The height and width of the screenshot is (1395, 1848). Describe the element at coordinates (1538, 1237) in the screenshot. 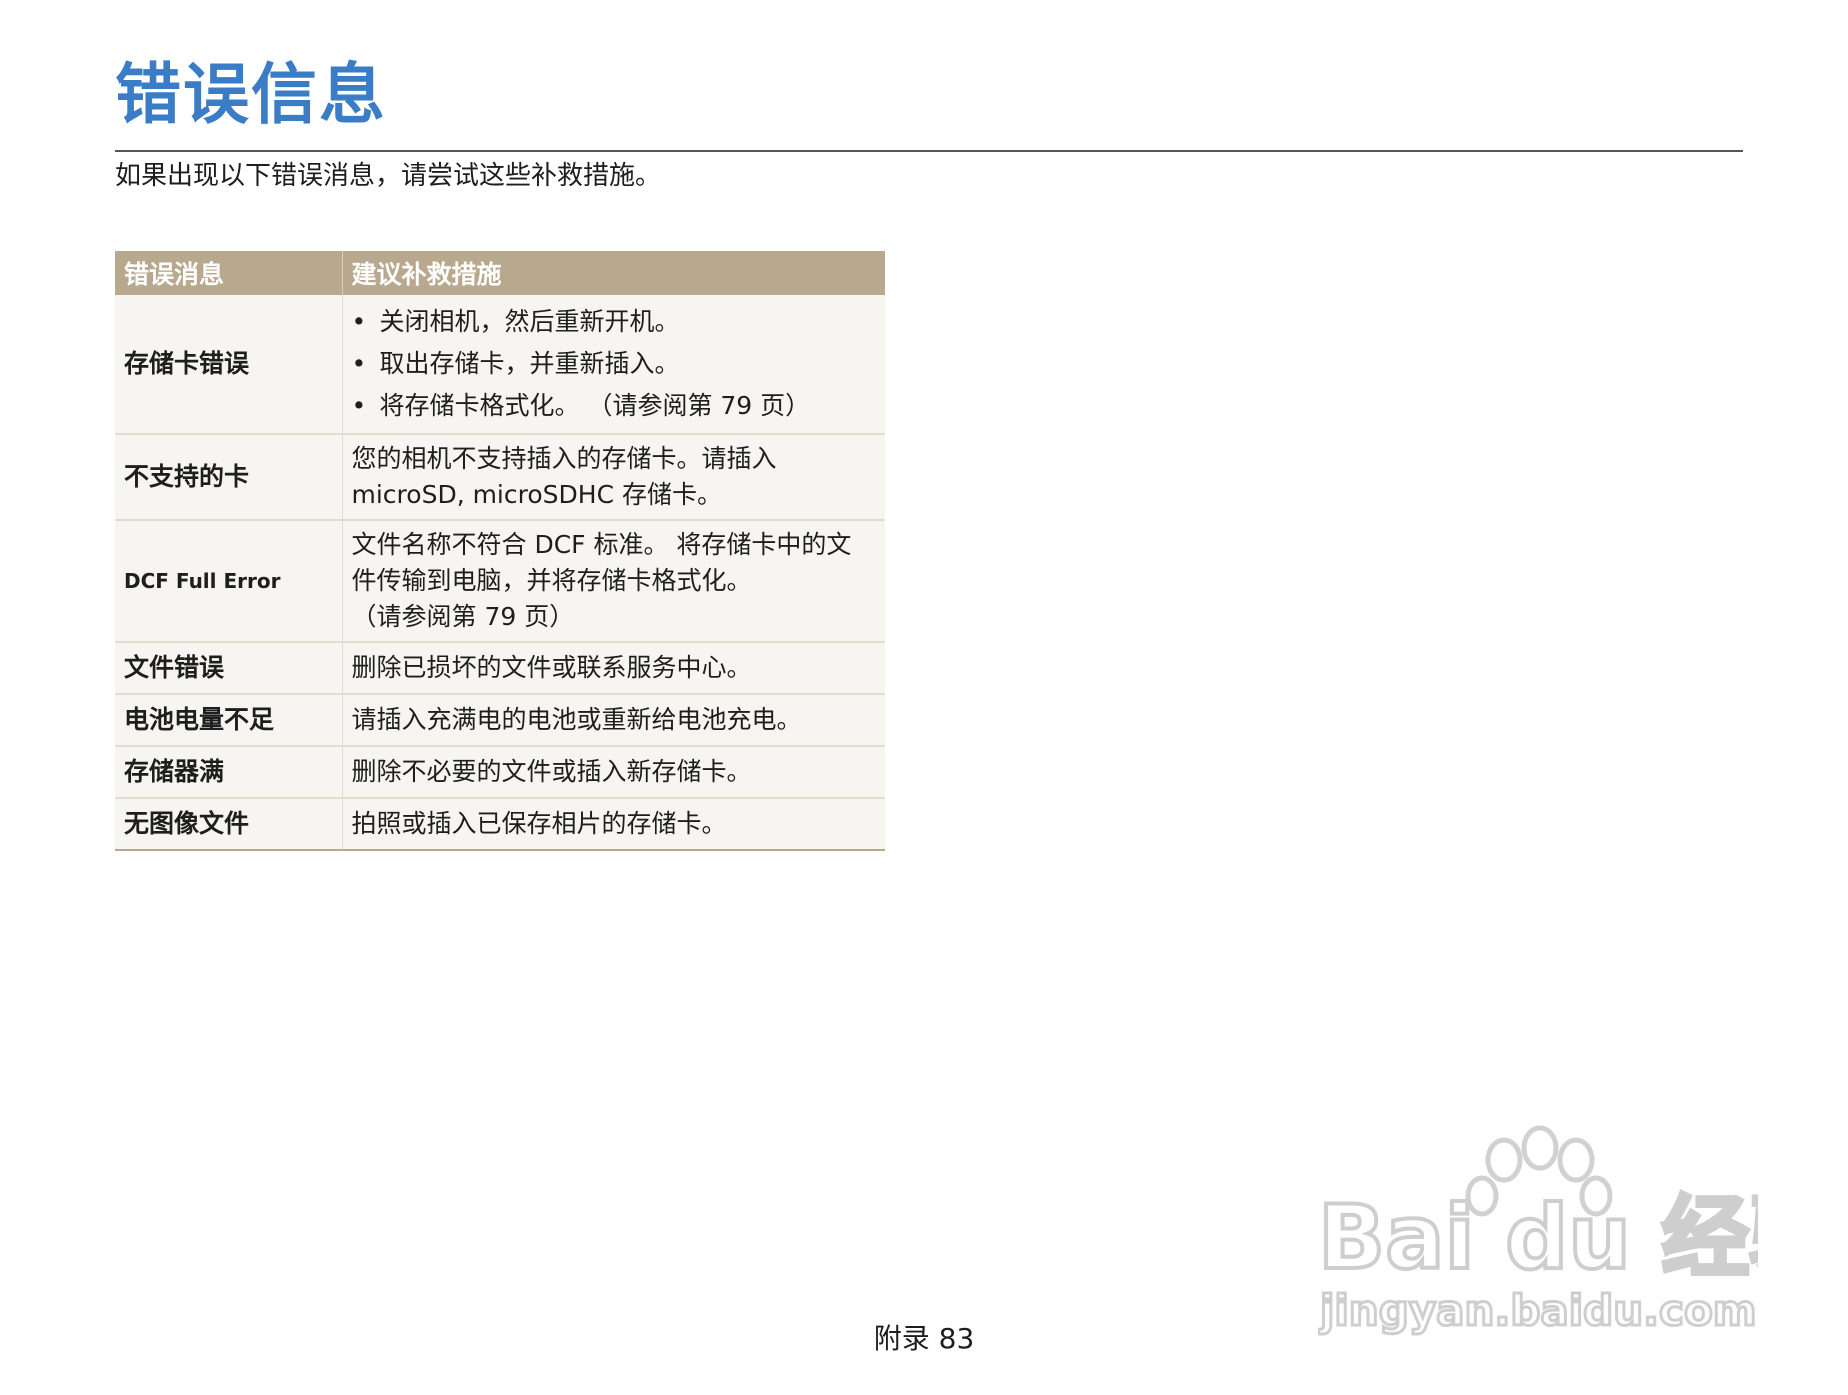

I see `watermark-brand: Bai du 经验` at that location.